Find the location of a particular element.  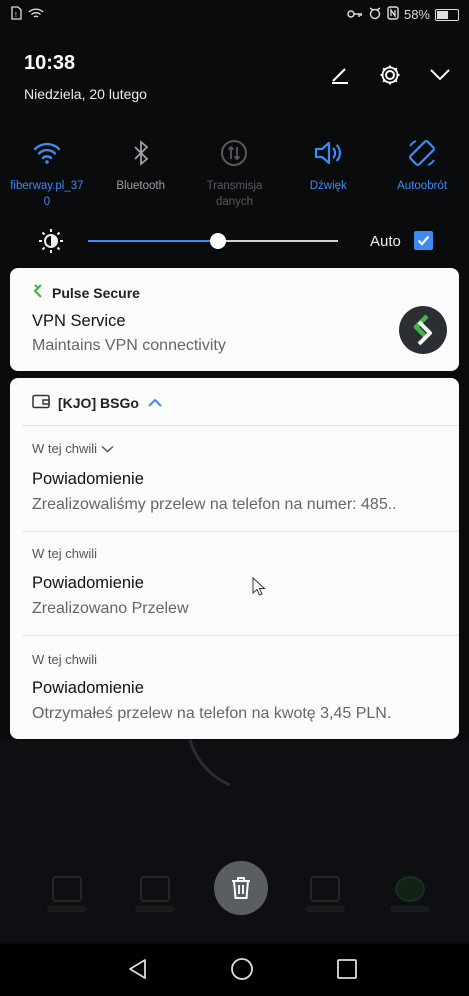

vpn-notification-title: VPN Service is located at coordinates (79, 321).